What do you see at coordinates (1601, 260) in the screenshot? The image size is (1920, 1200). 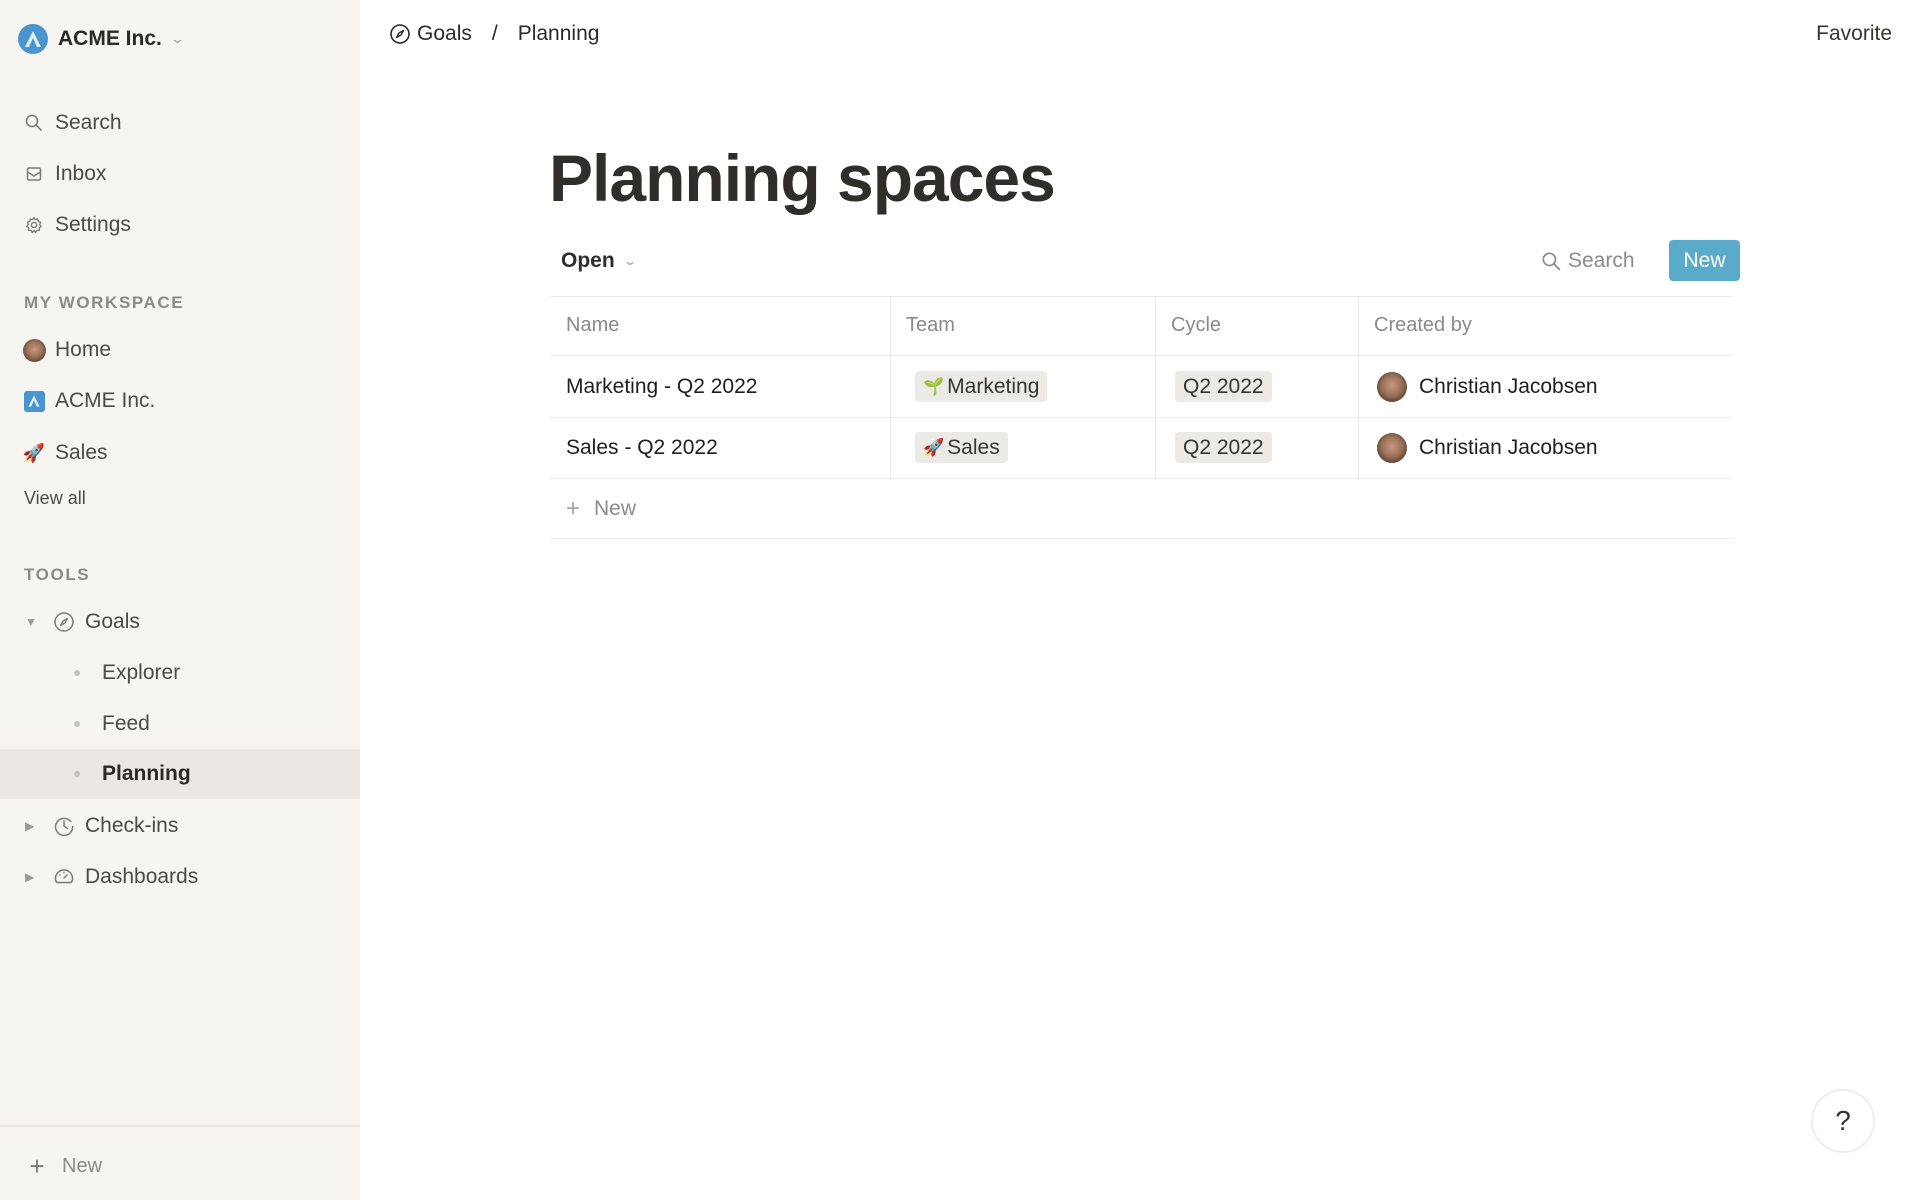 I see `table-search-label: Search` at bounding box center [1601, 260].